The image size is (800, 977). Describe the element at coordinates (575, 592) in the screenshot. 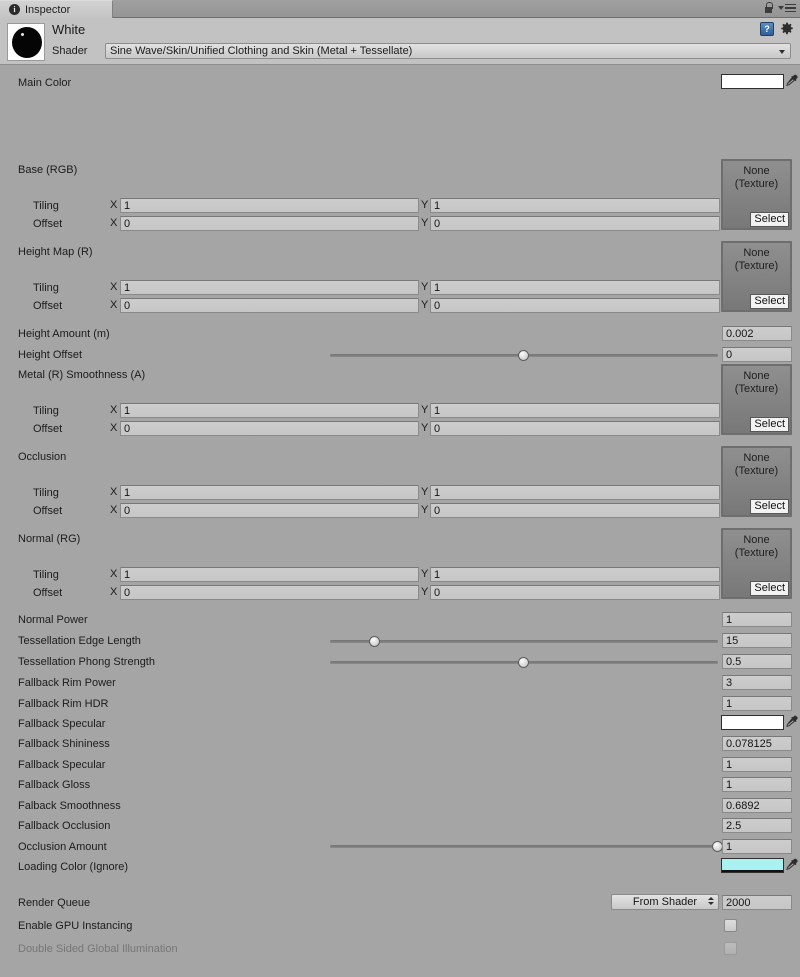

I see `offset-y-normal: 0` at that location.